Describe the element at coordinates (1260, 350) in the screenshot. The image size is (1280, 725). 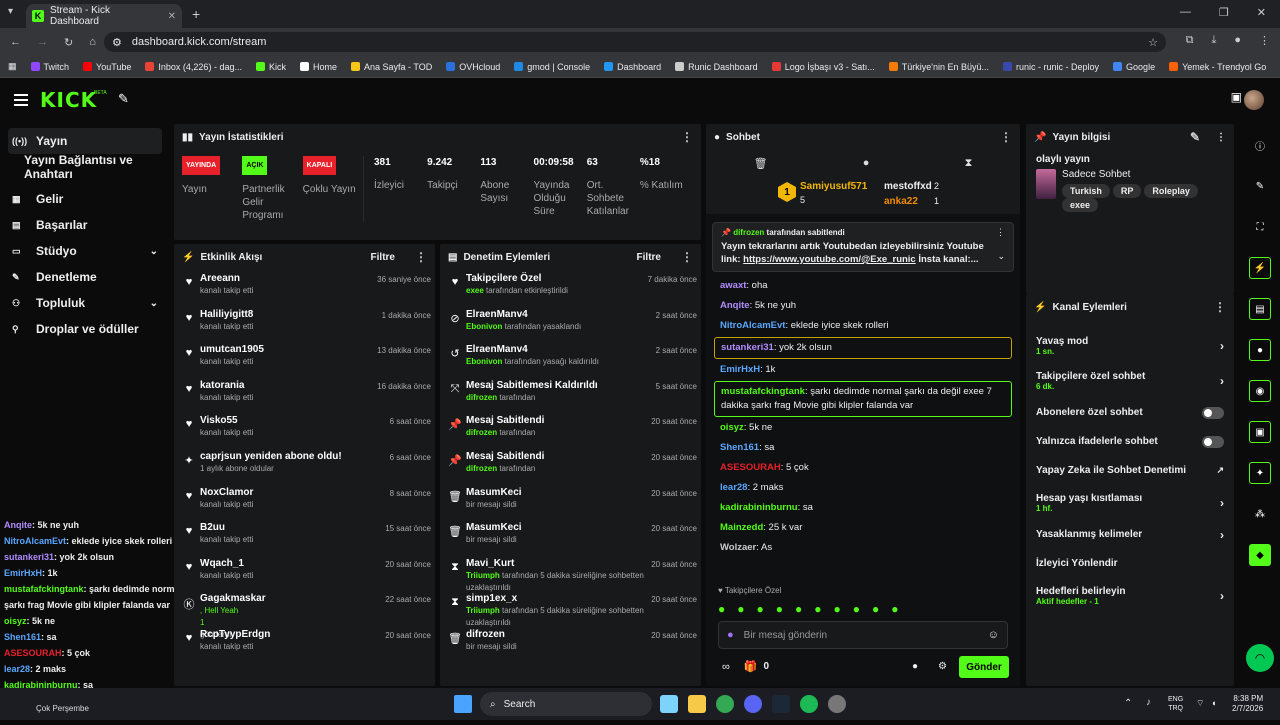
I see `chat-icon: ●` at that location.